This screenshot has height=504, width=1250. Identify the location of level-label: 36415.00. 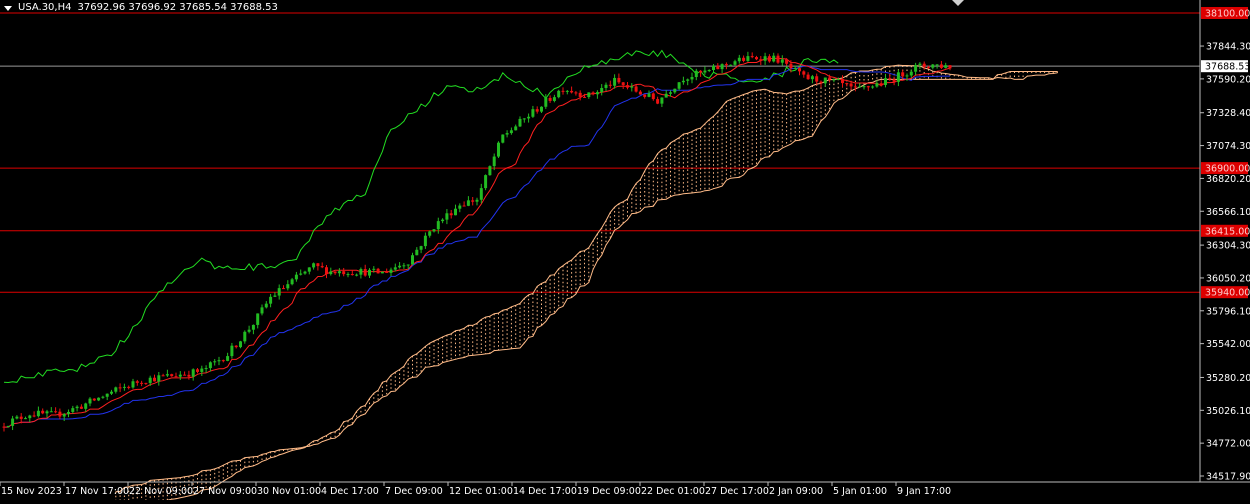
(1227, 231).